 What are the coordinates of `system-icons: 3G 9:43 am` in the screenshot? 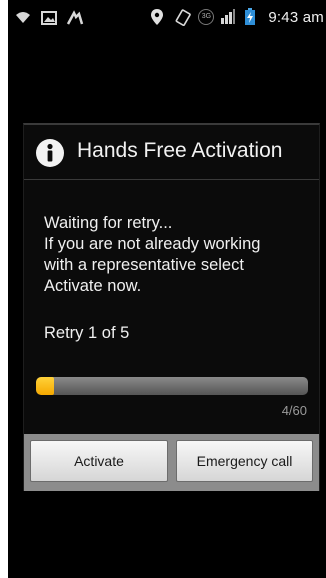 It's located at (237, 17).